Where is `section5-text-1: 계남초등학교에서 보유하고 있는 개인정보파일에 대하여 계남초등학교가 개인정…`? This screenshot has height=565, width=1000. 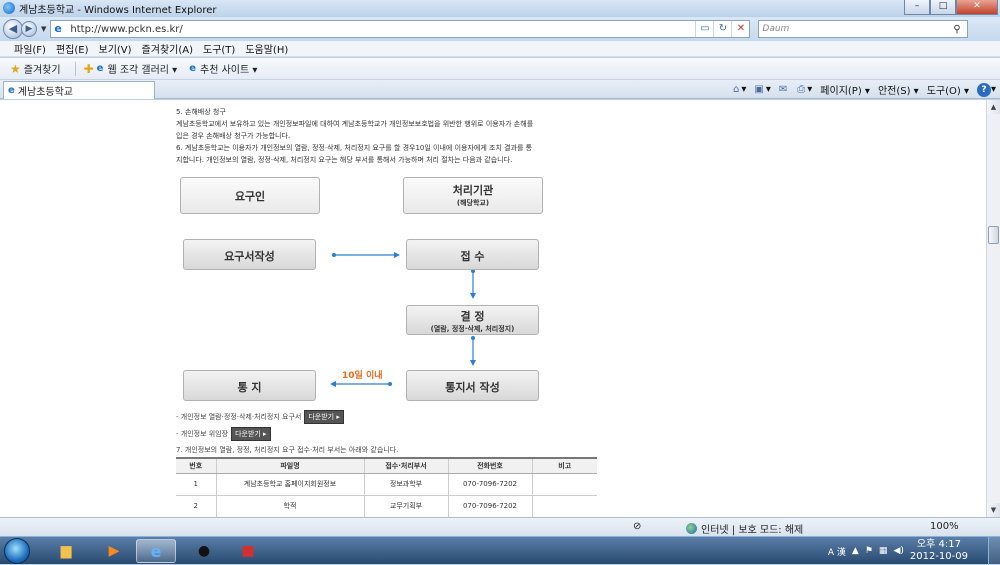
section5-text-1: 계남초등학교에서 보유하고 있는 개인정보파일에 대하여 계남초등학교가 개인정… is located at coordinates (355, 124).